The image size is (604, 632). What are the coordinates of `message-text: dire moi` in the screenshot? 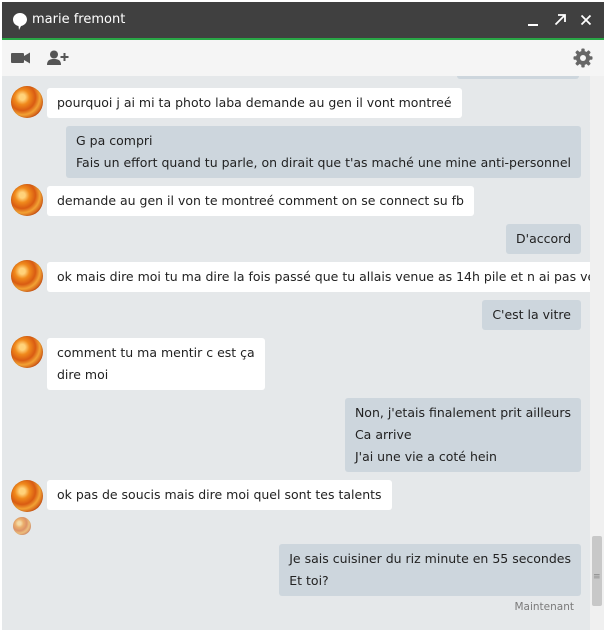 It's located at (83, 374).